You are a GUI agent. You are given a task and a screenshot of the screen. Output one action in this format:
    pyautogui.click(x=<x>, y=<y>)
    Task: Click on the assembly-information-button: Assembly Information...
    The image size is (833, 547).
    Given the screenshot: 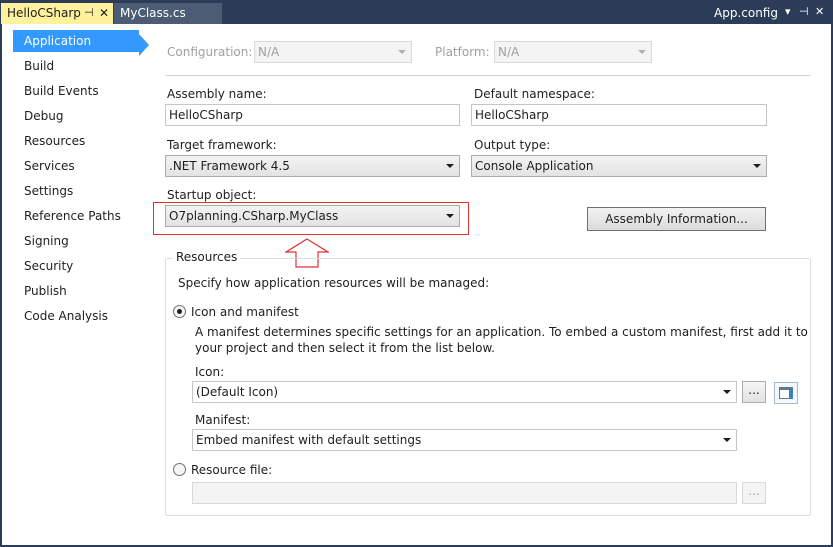 What is the action you would take?
    pyautogui.click(x=676, y=219)
    